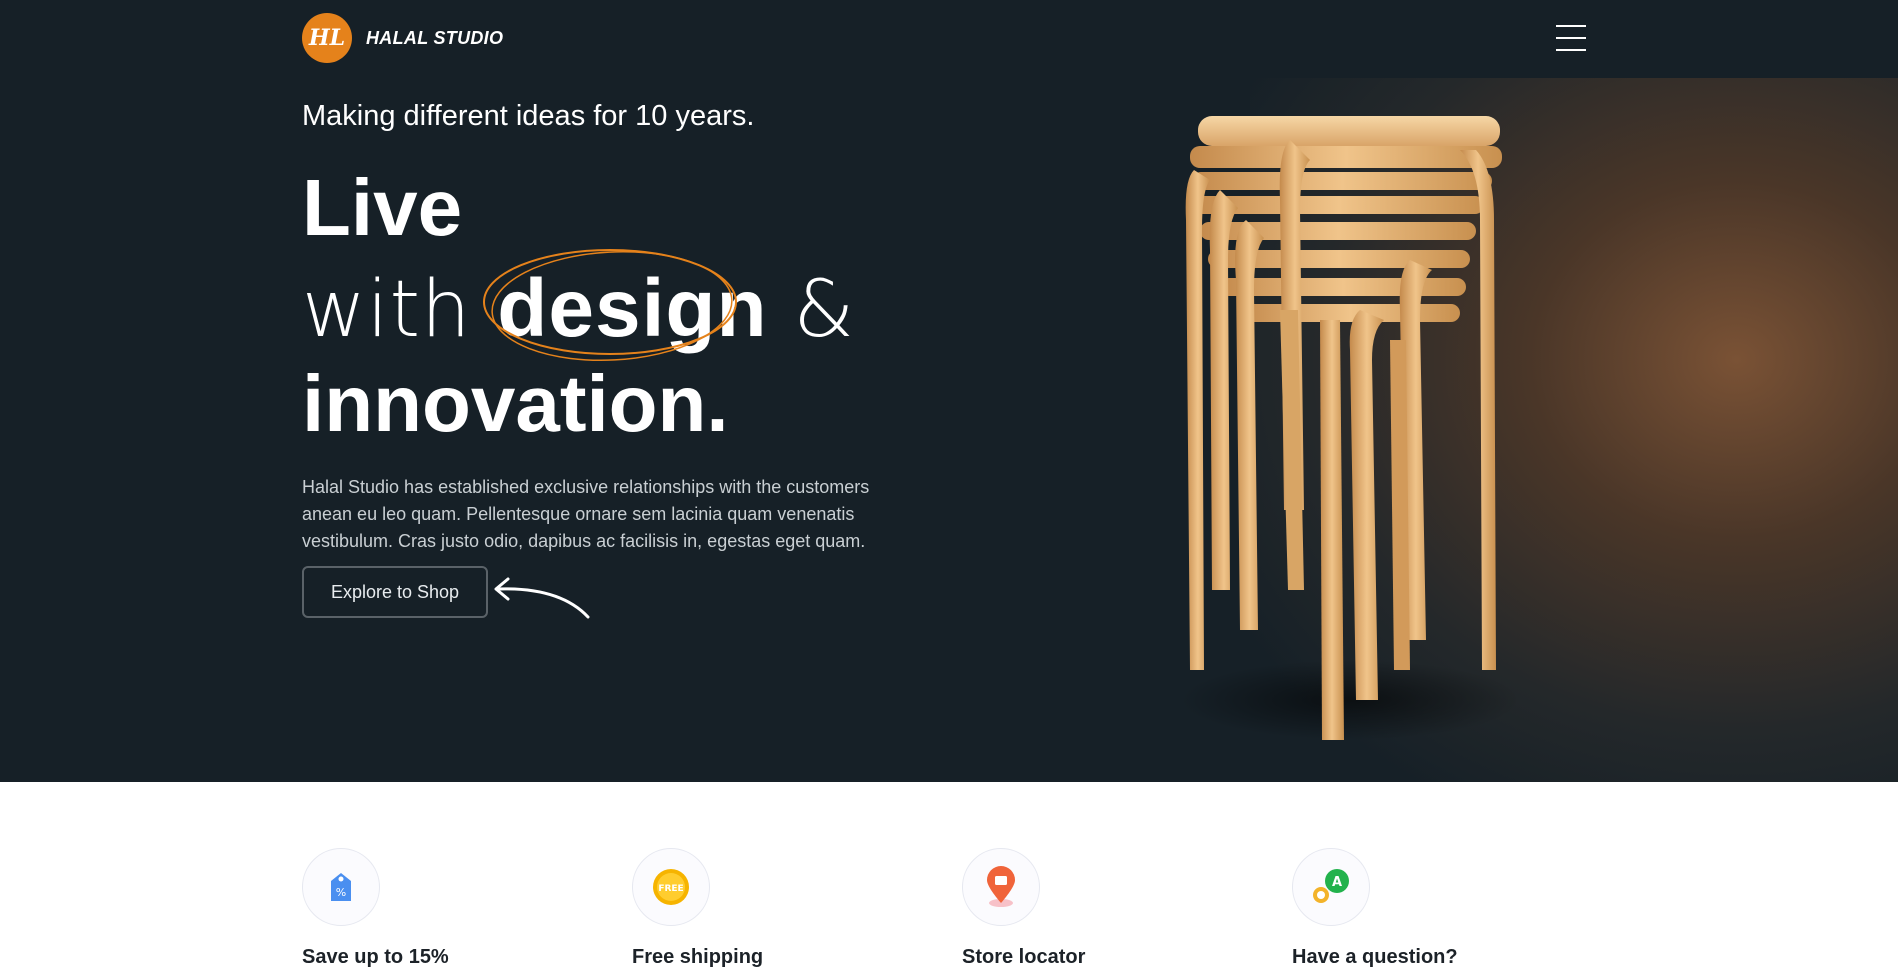 This screenshot has height=969, width=1898. Describe the element at coordinates (395, 592) in the screenshot. I see `explore-shop-button: Explore to Shop` at that location.